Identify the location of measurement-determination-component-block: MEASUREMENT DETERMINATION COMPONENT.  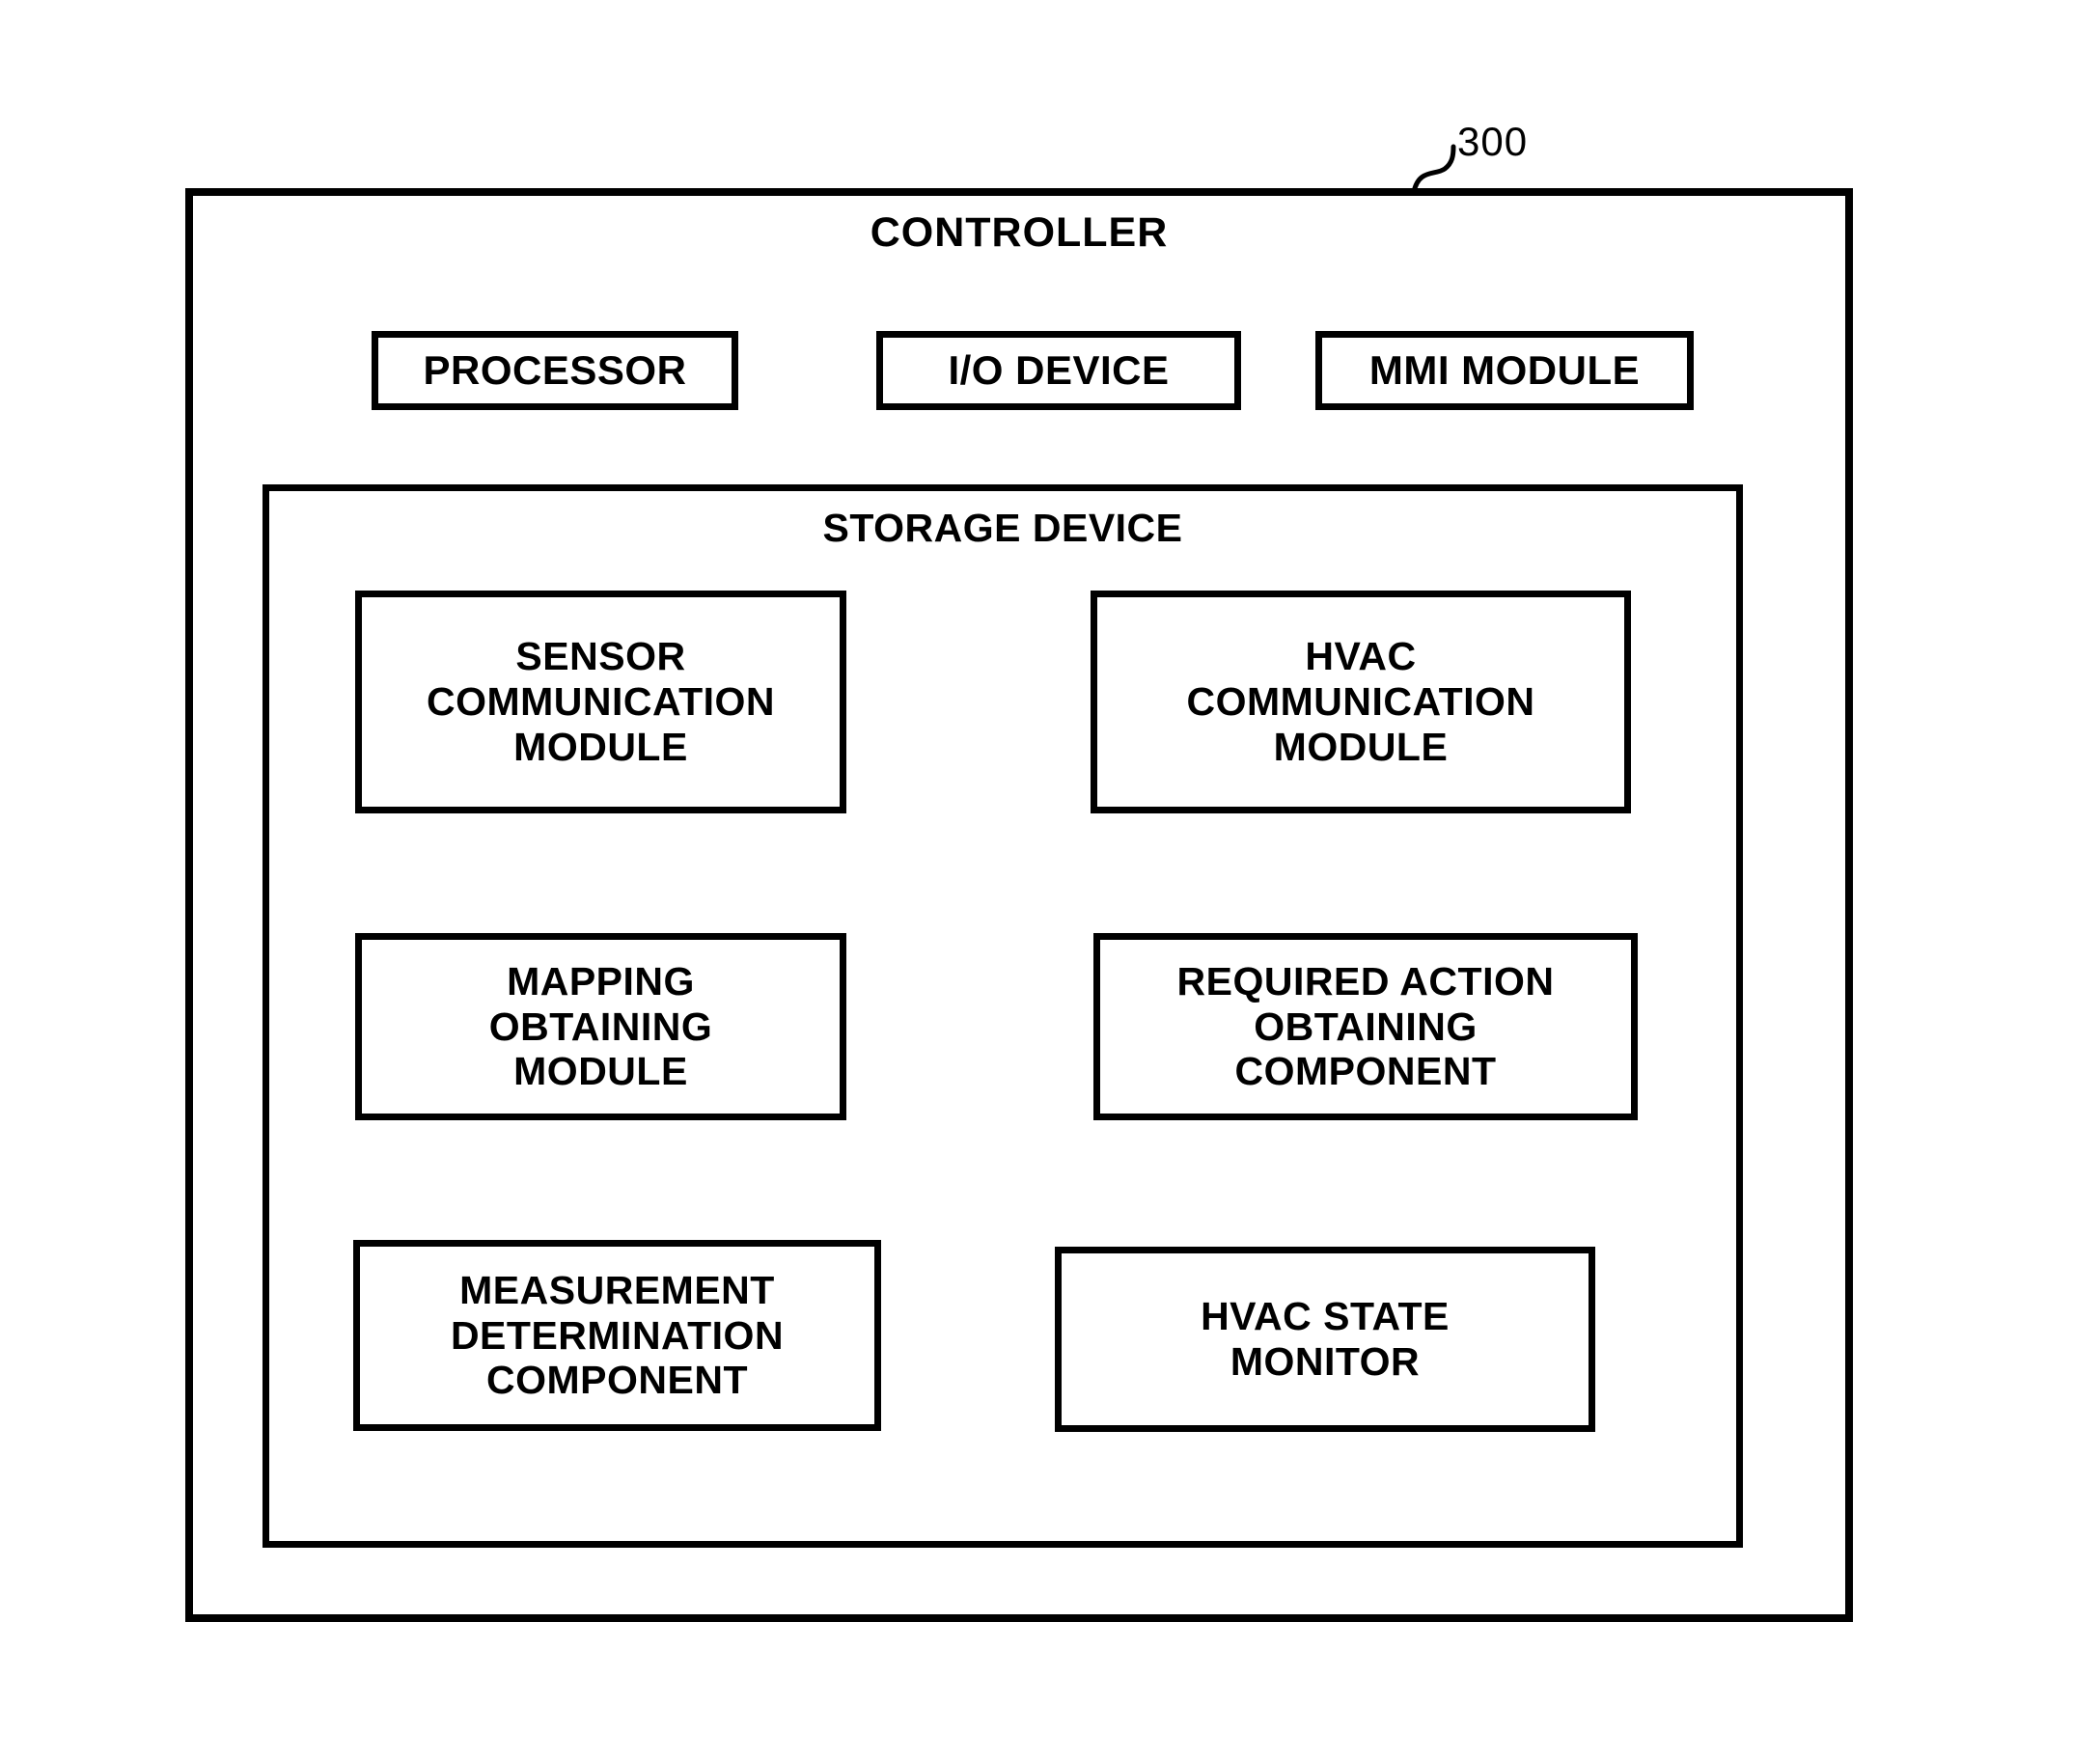
(617, 1335).